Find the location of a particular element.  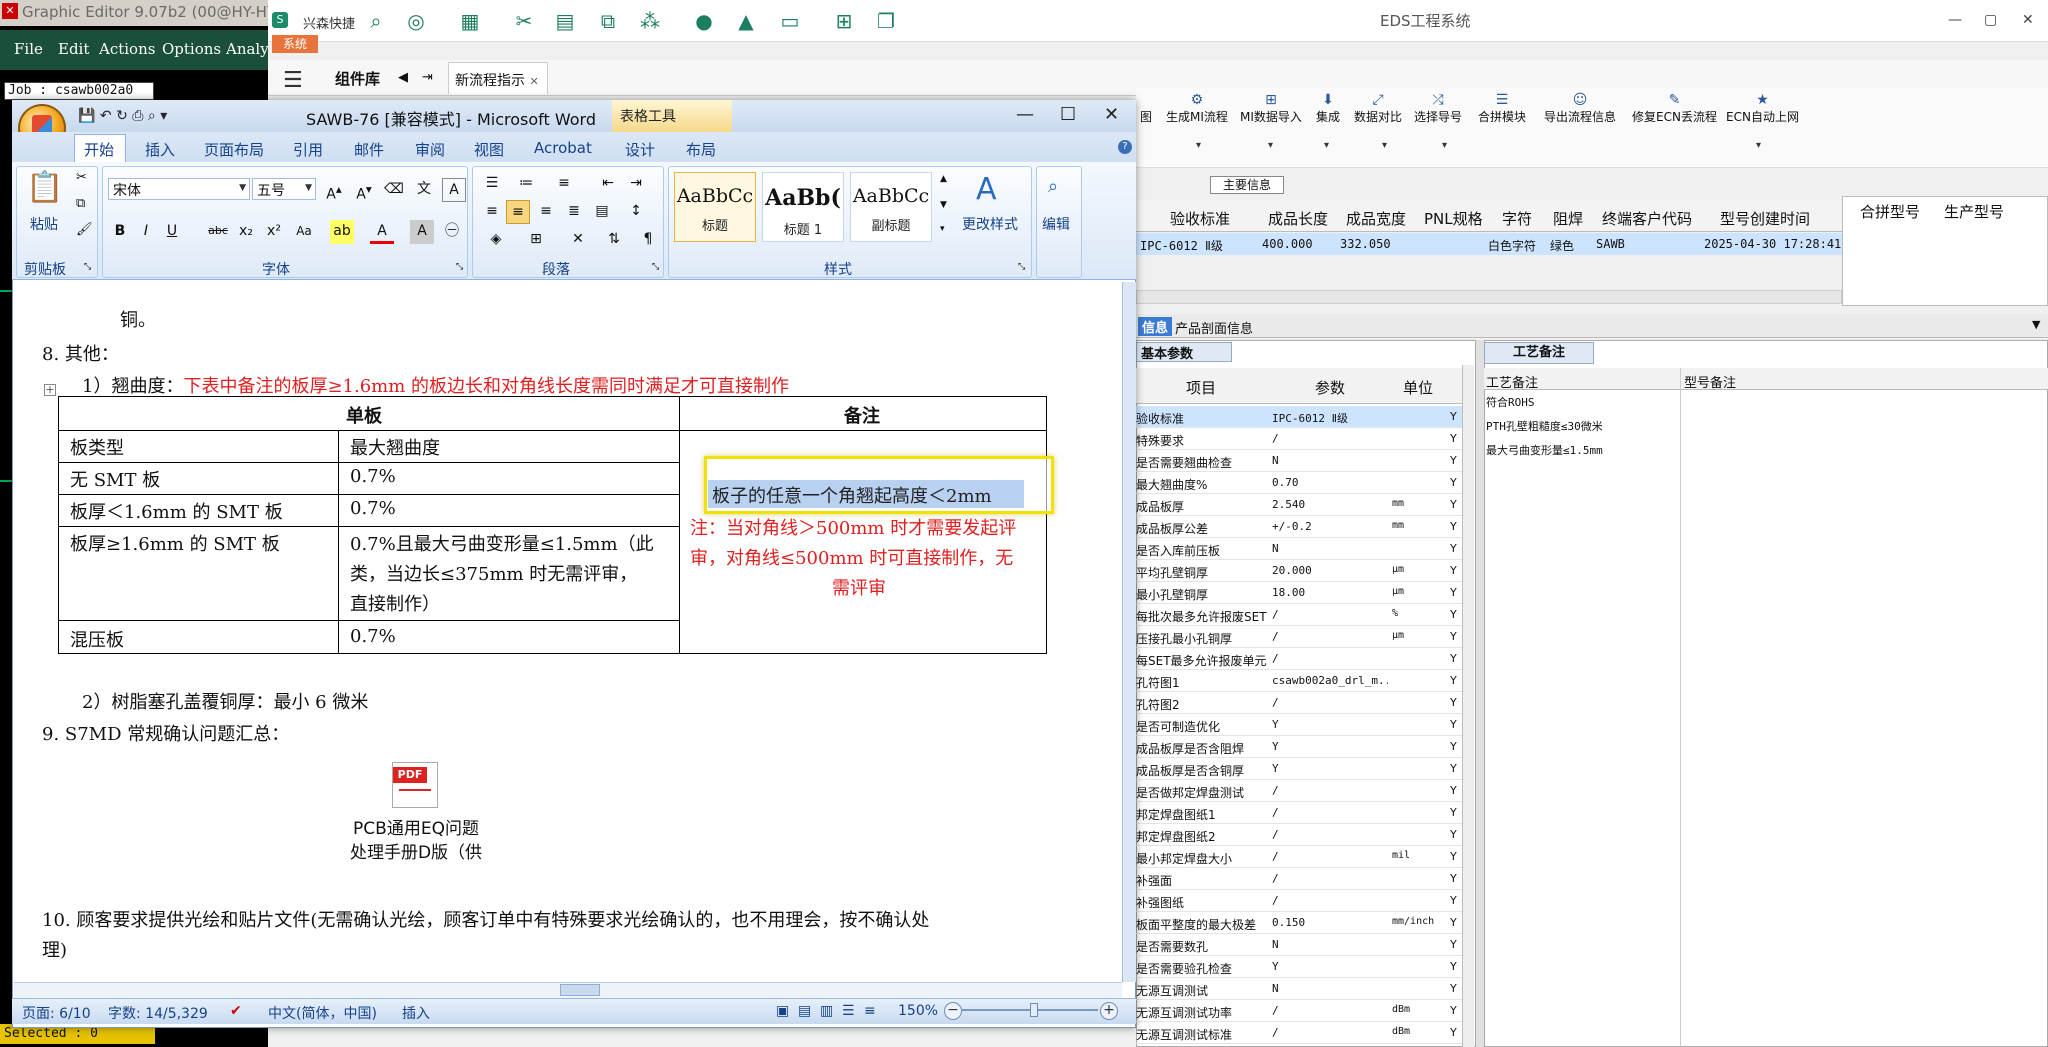

shrink-font-icon: A▾ is located at coordinates (364, 190).